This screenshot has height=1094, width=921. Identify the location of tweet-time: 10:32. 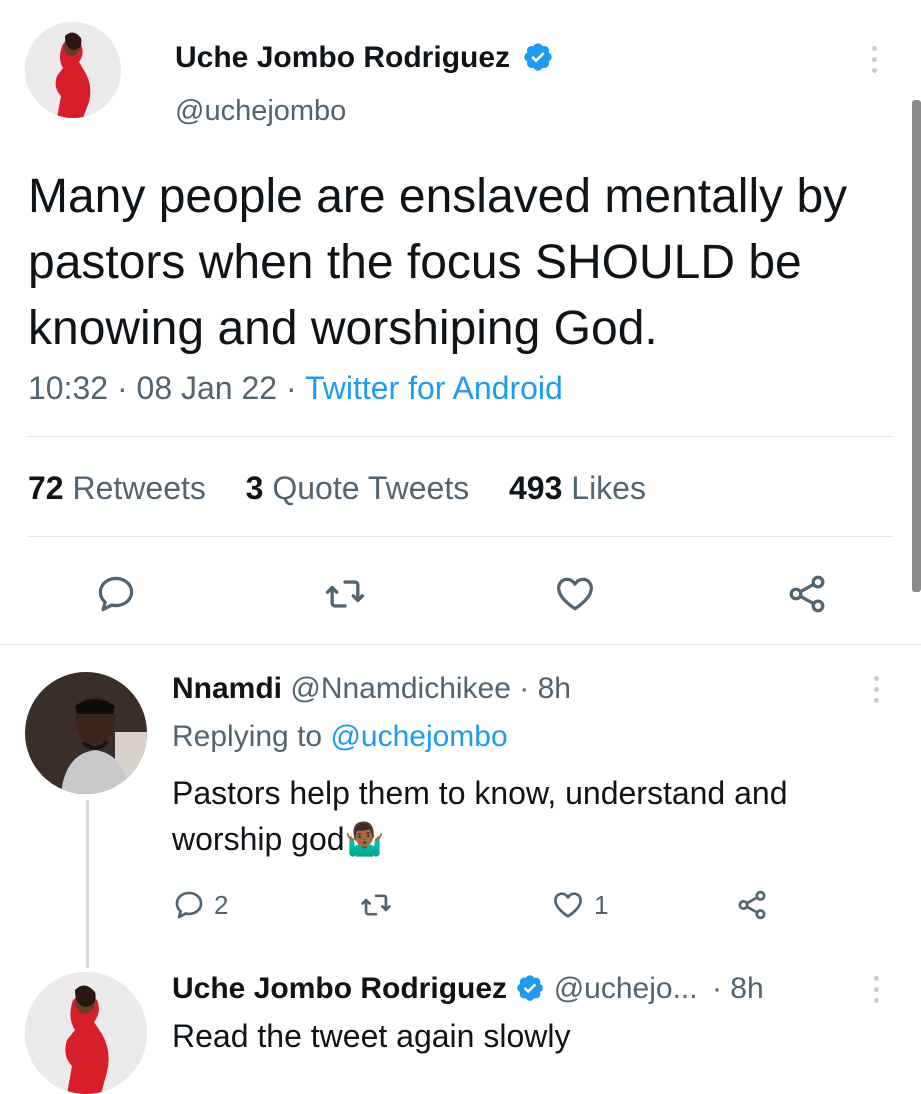
(68, 388).